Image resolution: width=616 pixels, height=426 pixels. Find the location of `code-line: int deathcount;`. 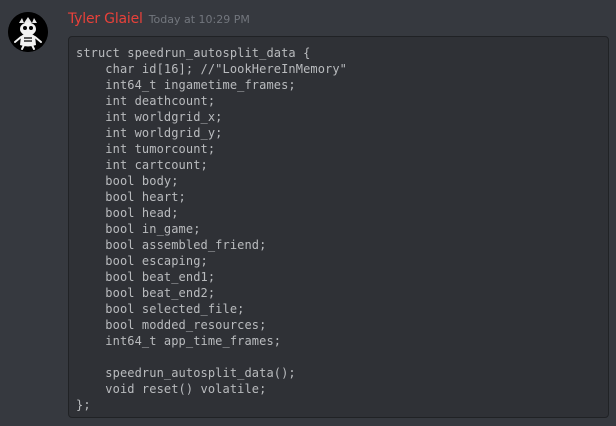

code-line: int deathcount; is located at coordinates (146, 101).